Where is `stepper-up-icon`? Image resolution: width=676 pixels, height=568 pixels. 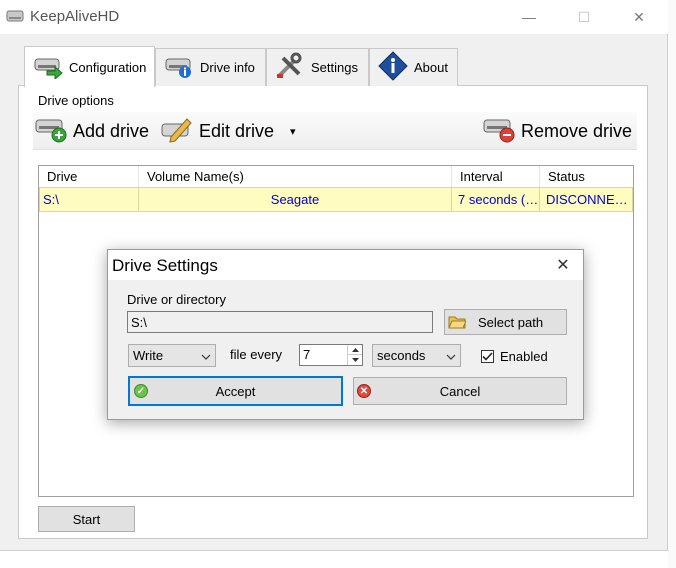
stepper-up-icon is located at coordinates (354, 350).